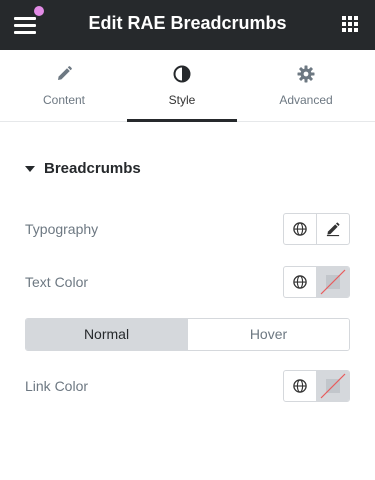 Image resolution: width=375 pixels, height=480 pixels. What do you see at coordinates (306, 86) in the screenshot?
I see `tab-advanced: Advanced` at bounding box center [306, 86].